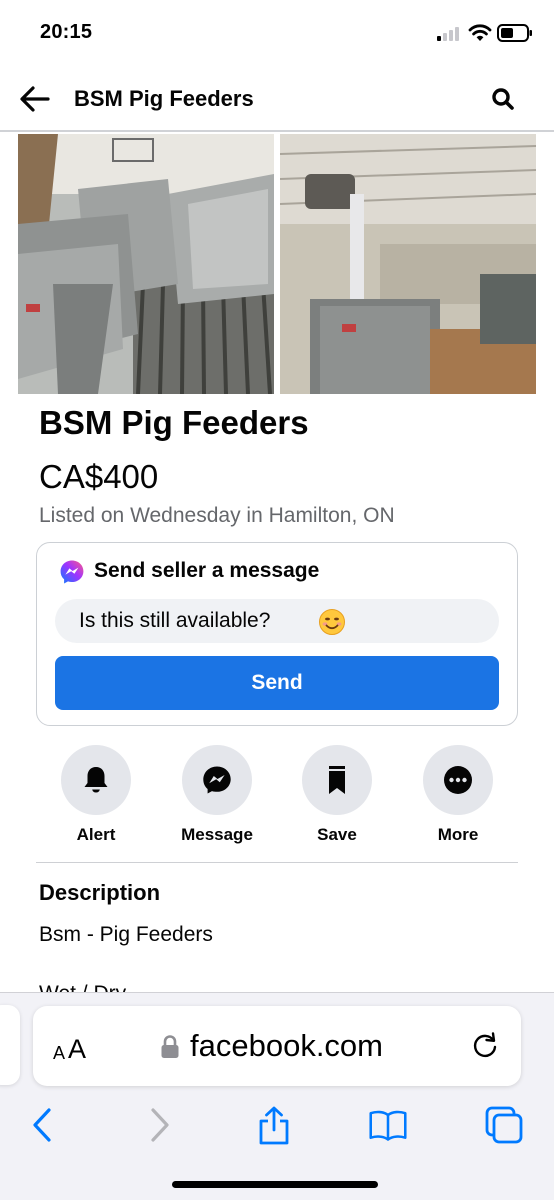 The width and height of the screenshot is (554, 1200). Describe the element at coordinates (277, 33) in the screenshot. I see `status-bar: 20:15` at that location.